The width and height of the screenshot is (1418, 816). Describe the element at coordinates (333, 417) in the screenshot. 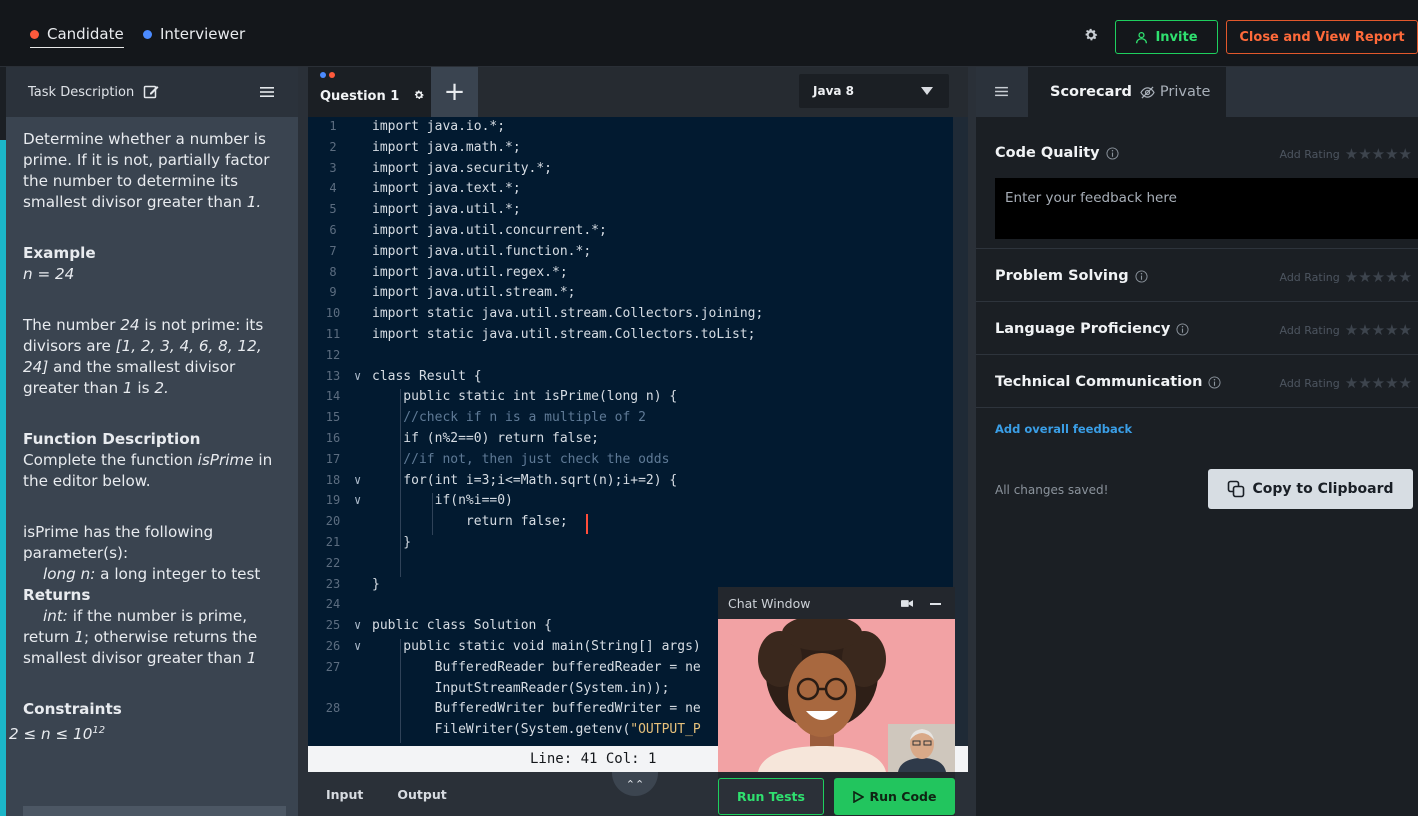

I see `line-number: 15` at that location.